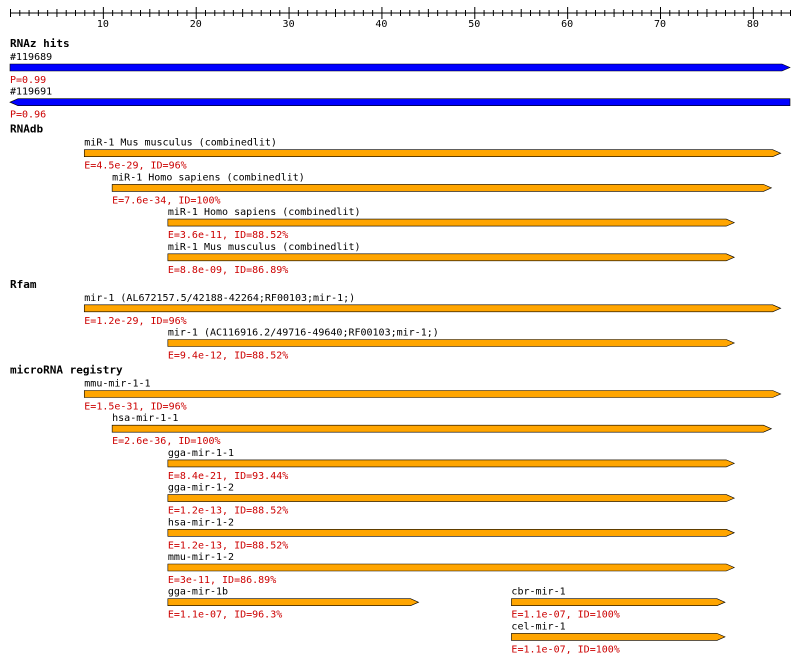 The image size is (800, 669). I want to click on ruler-tick-label: 10, so click(103, 24).